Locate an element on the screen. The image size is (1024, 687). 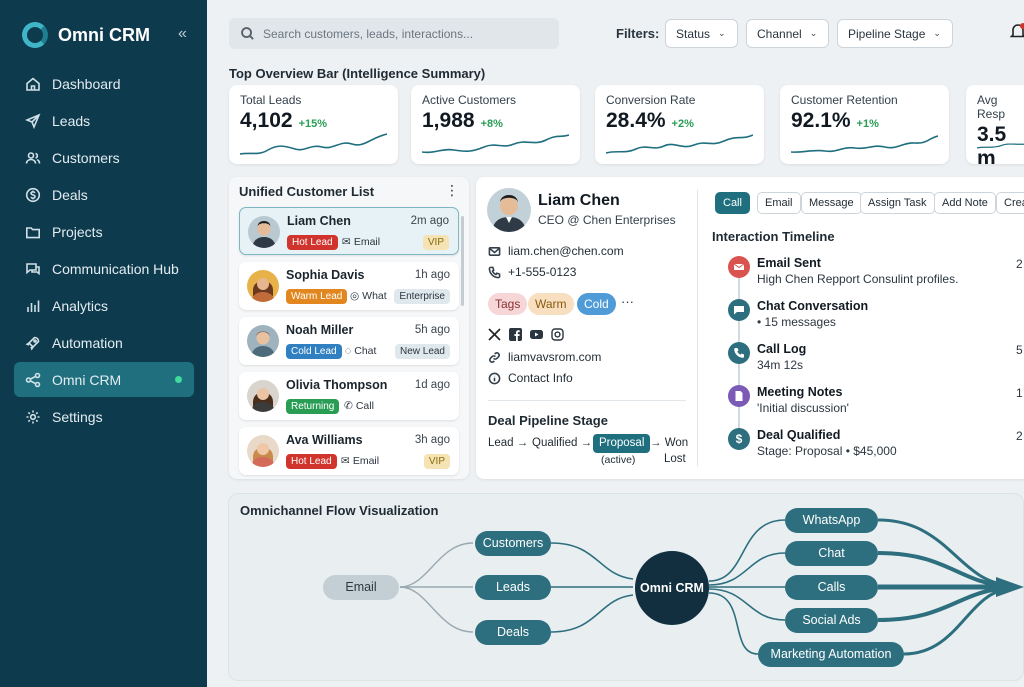
sidebar-item-leads: Leads is located at coordinates (104, 120).